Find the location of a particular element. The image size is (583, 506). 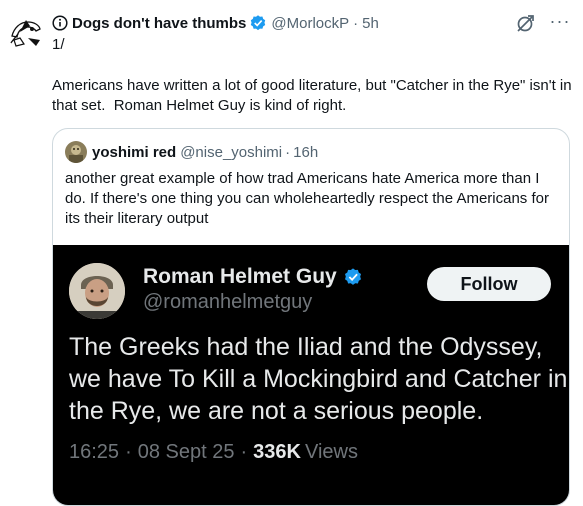

info-icon is located at coordinates (60, 23).